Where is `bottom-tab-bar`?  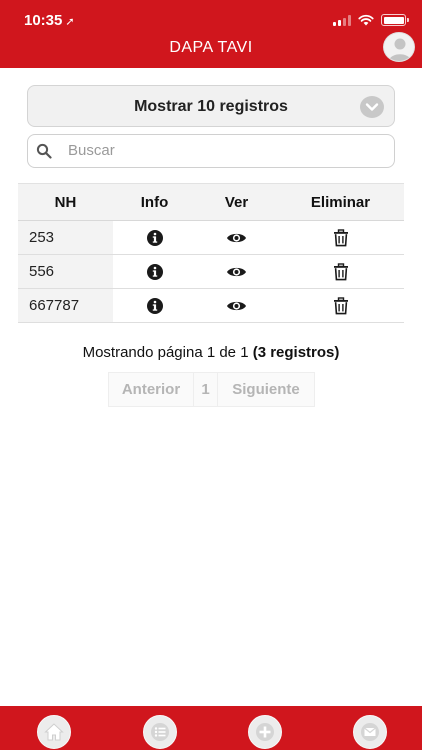
bottom-tab-bar is located at coordinates (211, 728).